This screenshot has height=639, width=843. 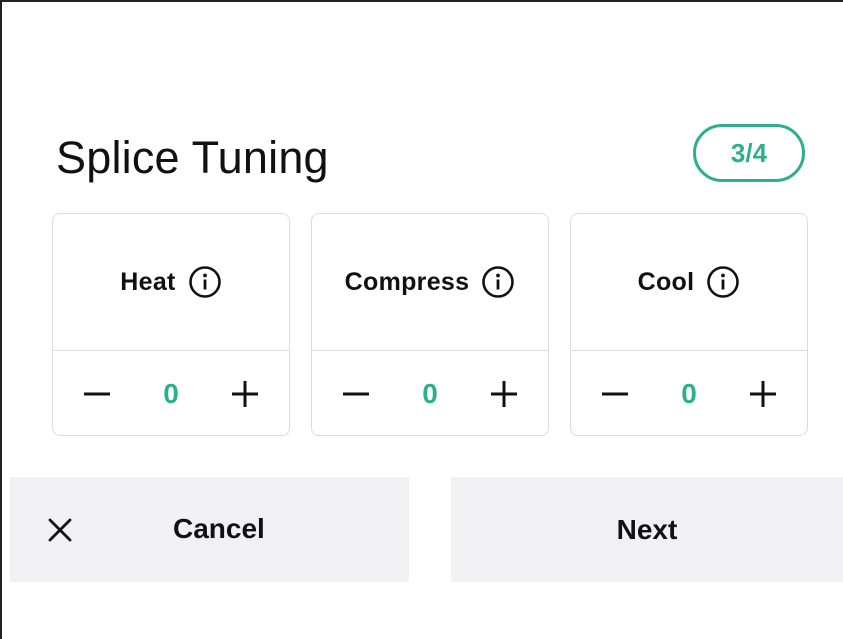 I want to click on next-label: Next, so click(x=647, y=529).